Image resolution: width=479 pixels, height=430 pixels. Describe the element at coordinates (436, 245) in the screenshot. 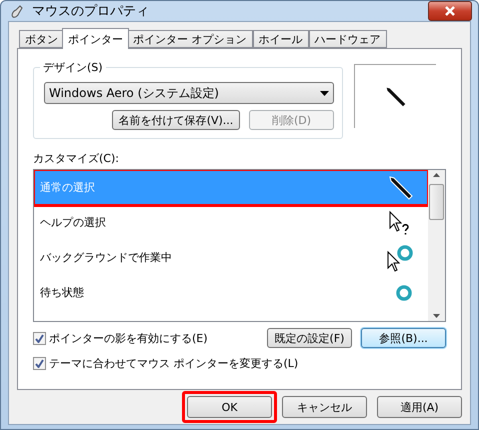

I see `scrollbar` at that location.